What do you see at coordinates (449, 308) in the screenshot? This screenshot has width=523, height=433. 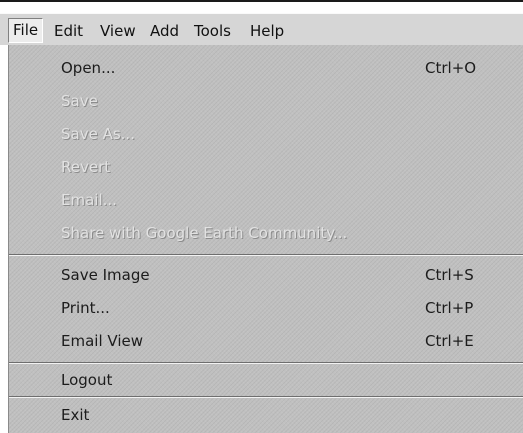 I see `menu-item-print-shortcut: Ctrl+P` at bounding box center [449, 308].